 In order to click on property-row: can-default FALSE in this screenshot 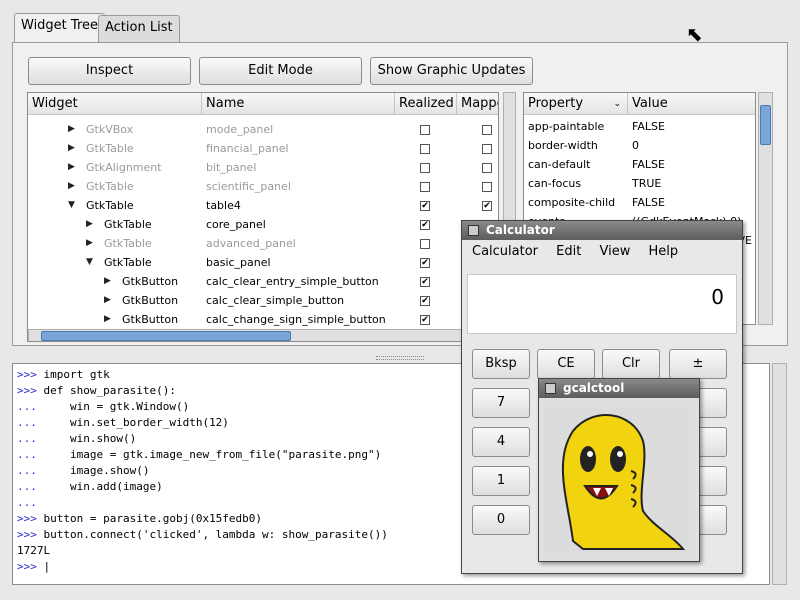, I will do `click(639, 164)`.